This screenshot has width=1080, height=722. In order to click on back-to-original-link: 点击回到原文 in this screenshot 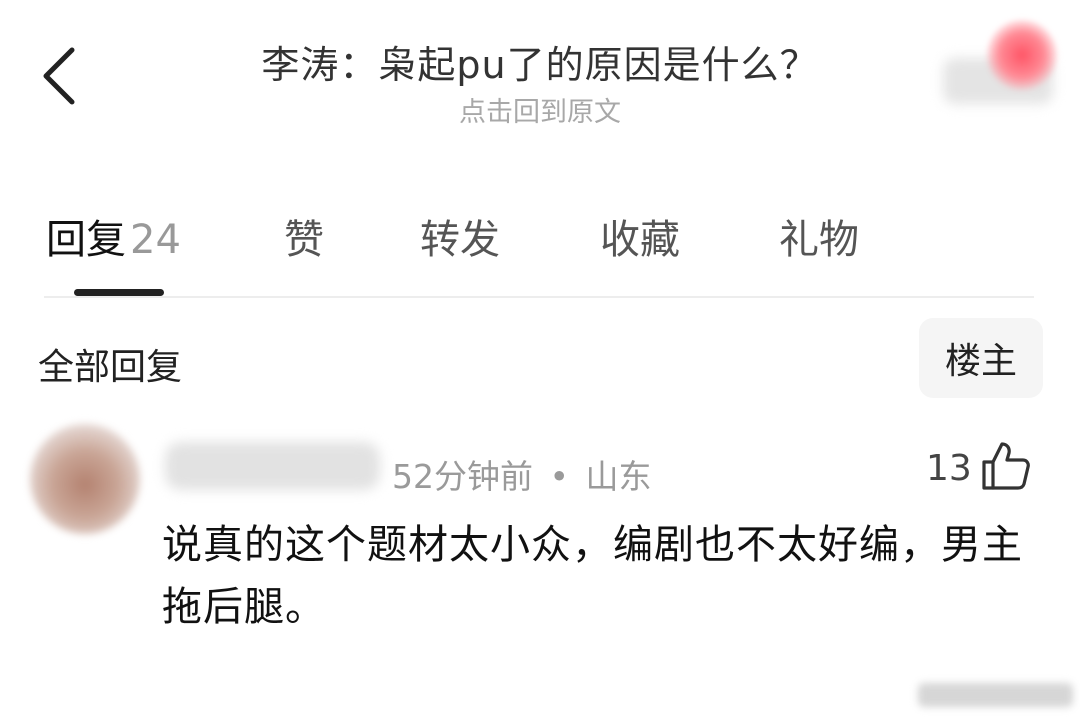, I will do `click(540, 109)`.